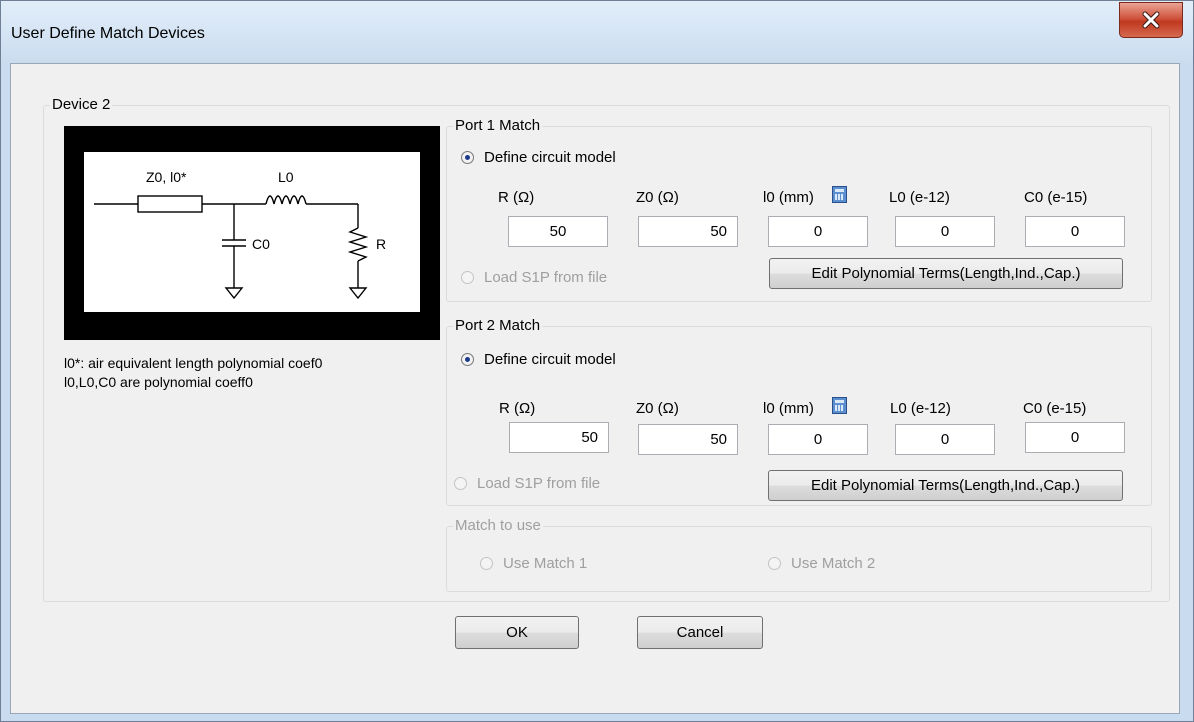 This screenshot has height=722, width=1194. What do you see at coordinates (498, 525) in the screenshot?
I see `match-to-use-label: Match to use` at bounding box center [498, 525].